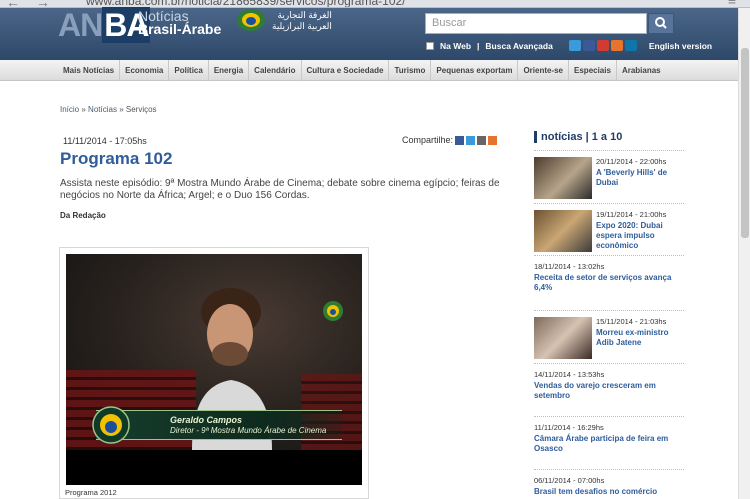  What do you see at coordinates (639, 338) in the screenshot?
I see `news-headline: Morreu ex-ministro Adib Jatene` at bounding box center [639, 338].